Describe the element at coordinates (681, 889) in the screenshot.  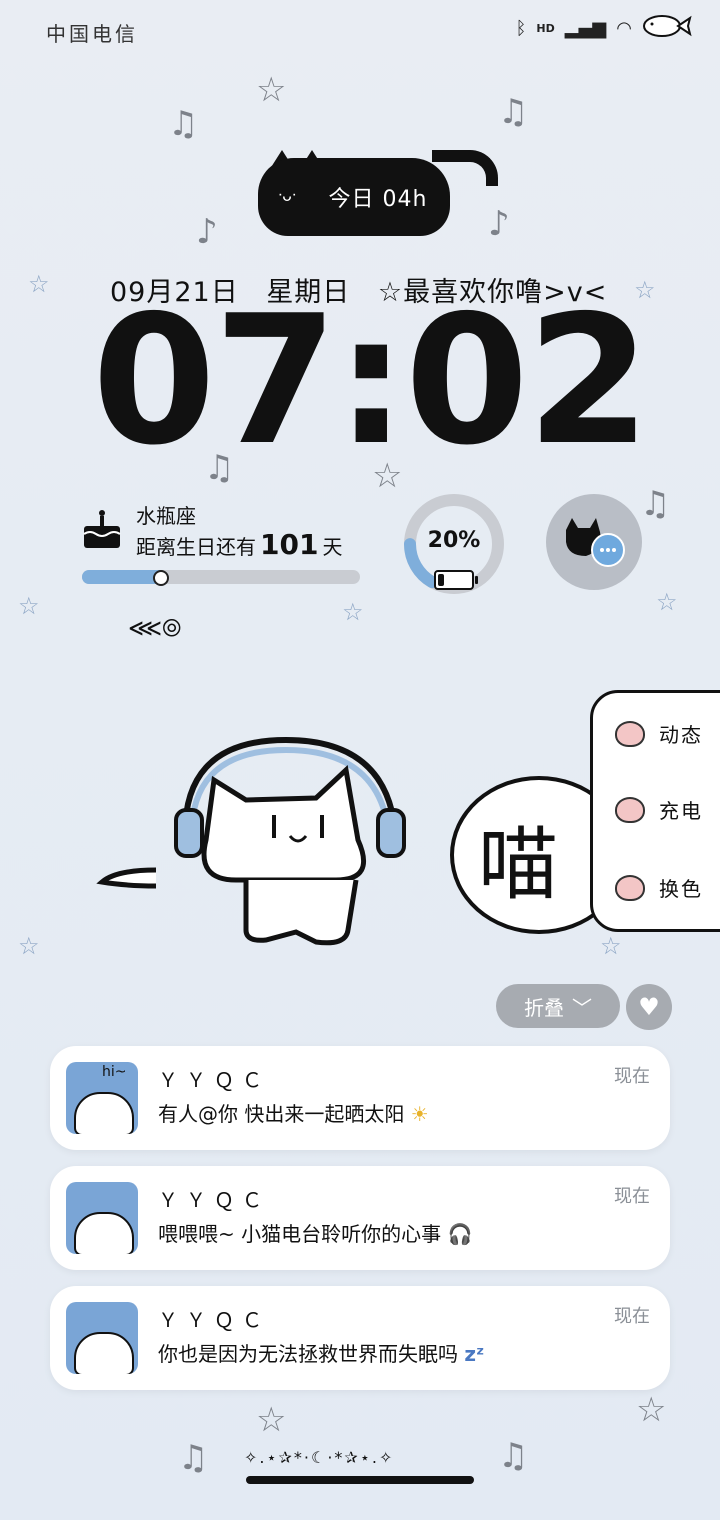
I see `menu-item-label: 换色` at that location.